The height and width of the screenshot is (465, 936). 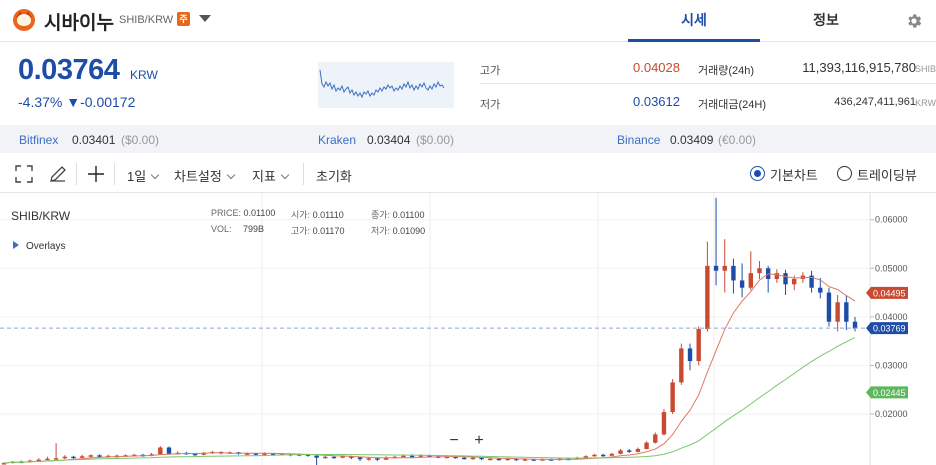 What do you see at coordinates (656, 101) in the screenshot?
I see `low-value: 0.03612` at bounding box center [656, 101].